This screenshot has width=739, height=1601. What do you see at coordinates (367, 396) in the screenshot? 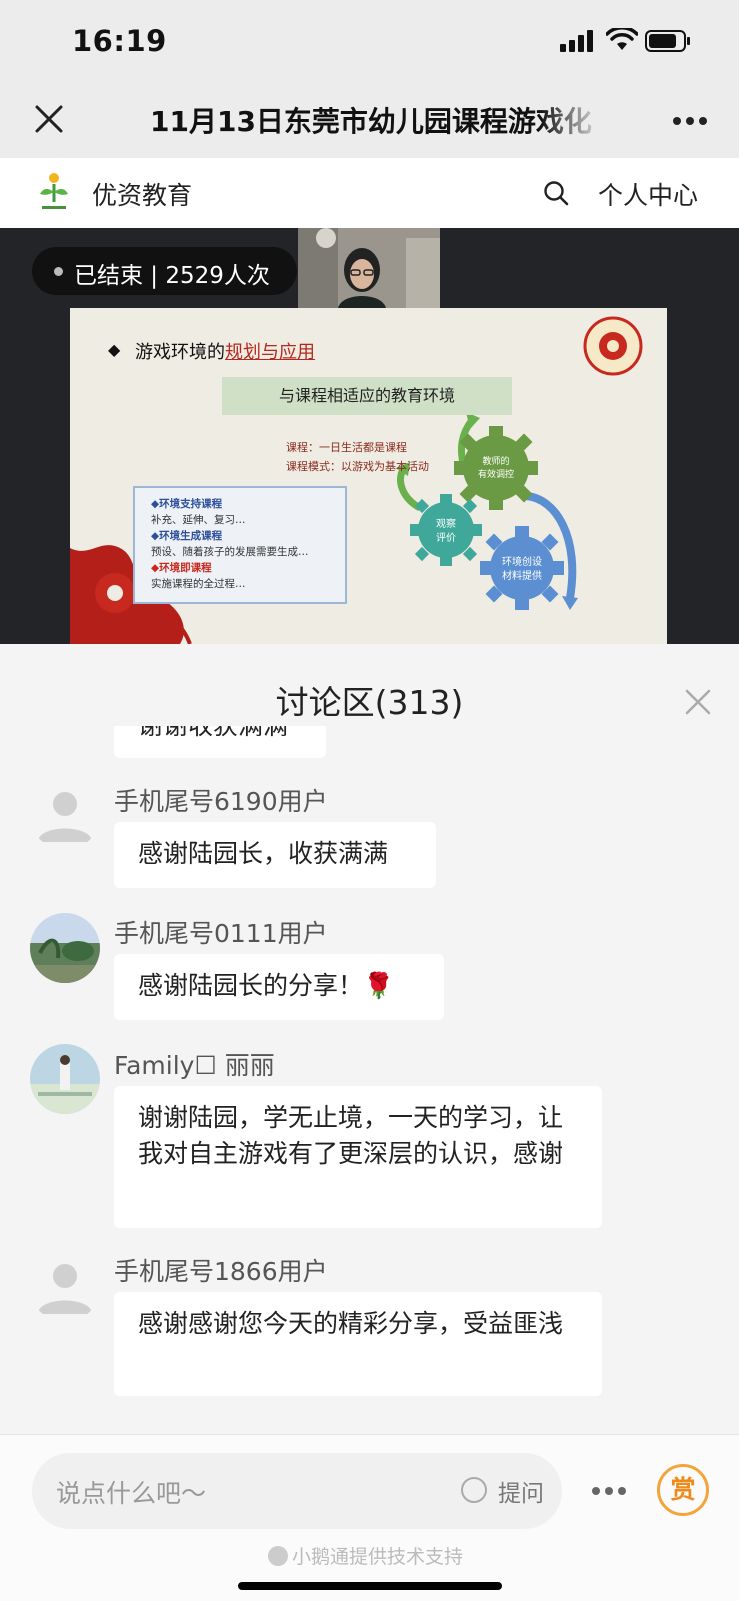
I see `slide-banner: 与课程相适应的教育环境` at bounding box center [367, 396].